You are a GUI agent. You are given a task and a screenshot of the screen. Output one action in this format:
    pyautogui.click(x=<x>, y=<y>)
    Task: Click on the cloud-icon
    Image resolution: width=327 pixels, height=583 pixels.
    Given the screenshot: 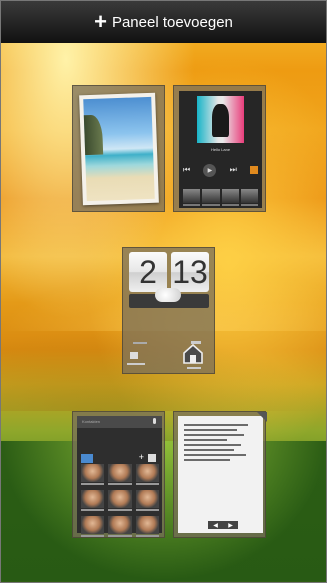 What is the action you would take?
    pyautogui.click(x=168, y=295)
    